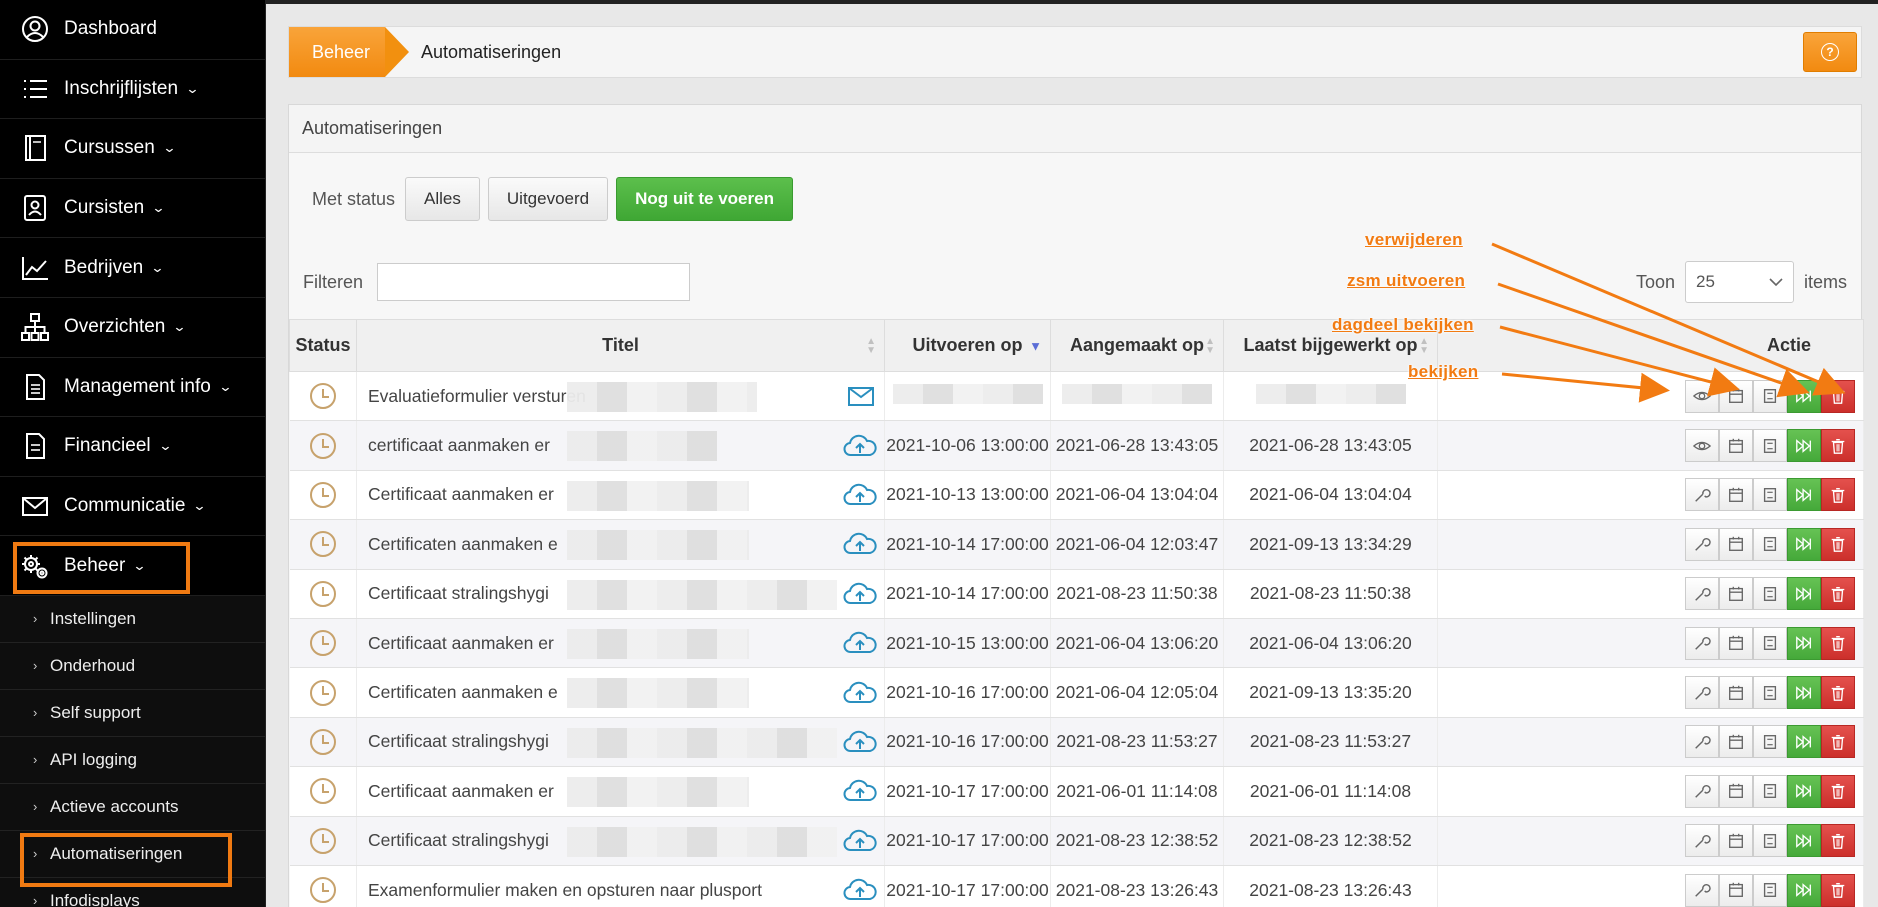  What do you see at coordinates (132, 388) in the screenshot?
I see `sidebar-item-management-info: Management info ⌄` at bounding box center [132, 388].